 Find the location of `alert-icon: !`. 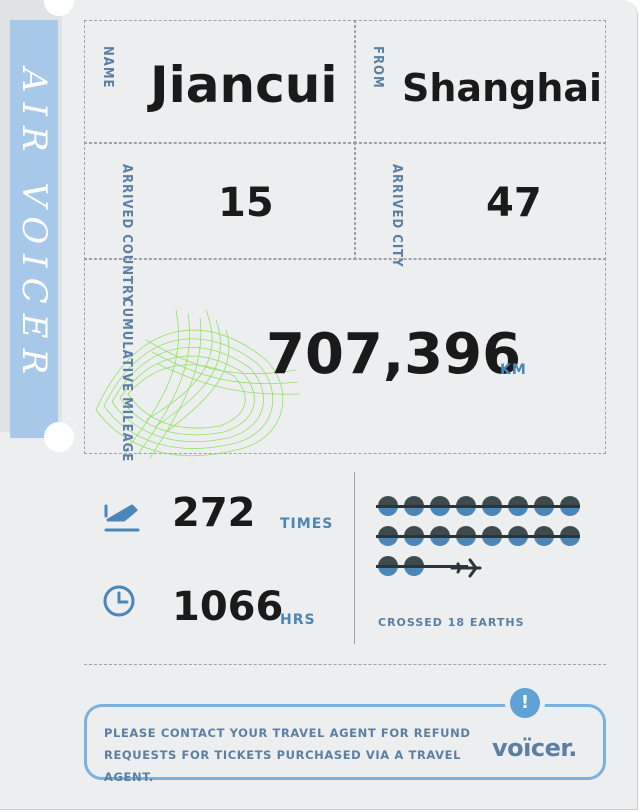

alert-icon: ! is located at coordinates (525, 703).